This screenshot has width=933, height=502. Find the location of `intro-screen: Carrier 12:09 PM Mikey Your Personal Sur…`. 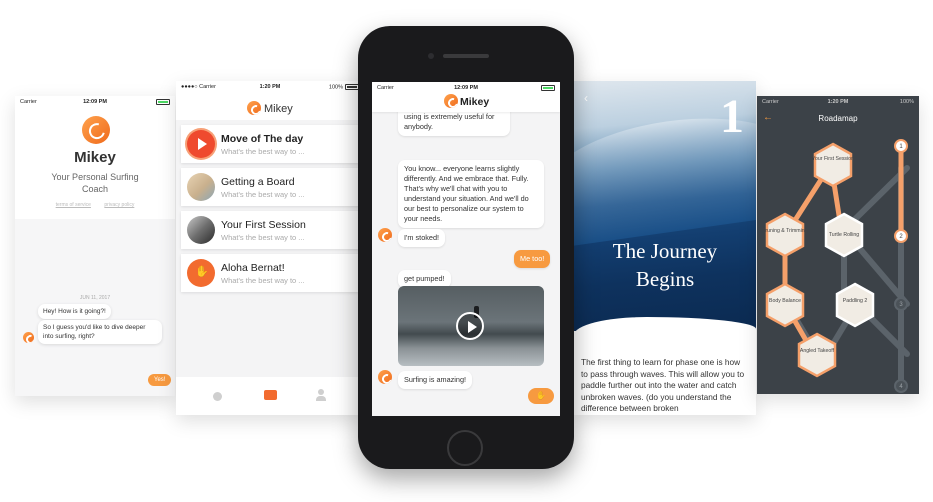

intro-screen: Carrier 12:09 PM Mikey Your Personal Sur… is located at coordinates (95, 246).